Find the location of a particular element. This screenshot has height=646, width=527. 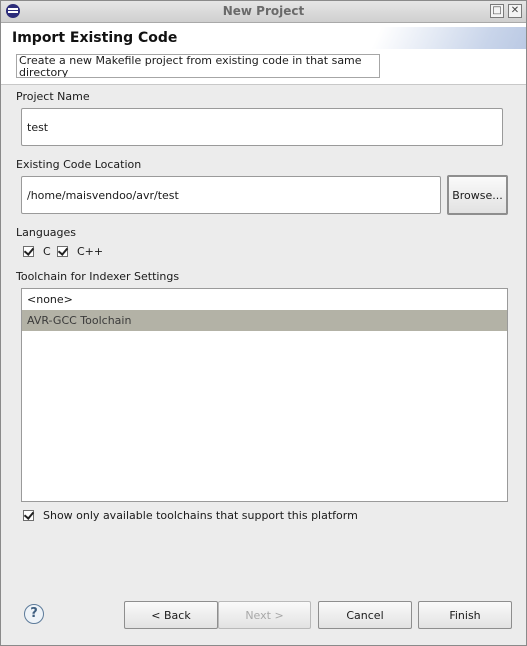

toolchain-item-avr-gcc: AVR-GCC Toolchain is located at coordinates (264, 320).